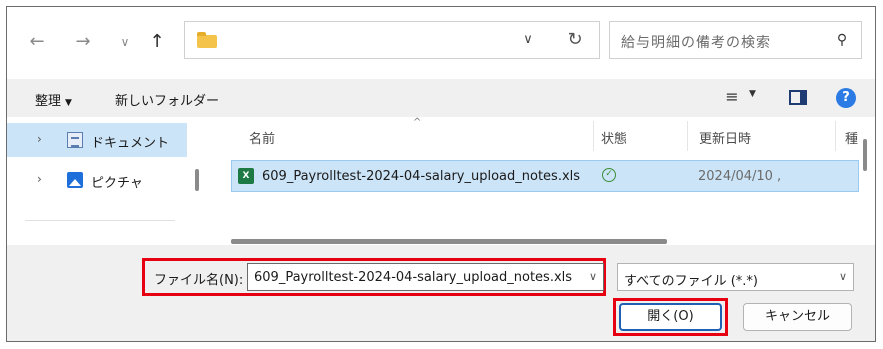 The height and width of the screenshot is (349, 883). I want to click on folder-icon, so click(207, 40).